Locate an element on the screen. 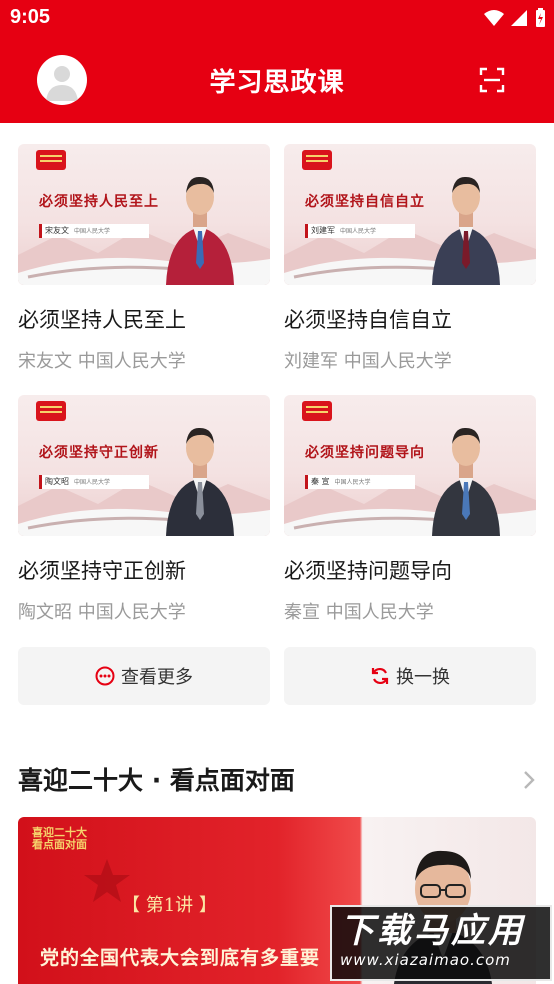  thumbnail-nameplate: 刘建军 中国人民大学 is located at coordinates (360, 231).